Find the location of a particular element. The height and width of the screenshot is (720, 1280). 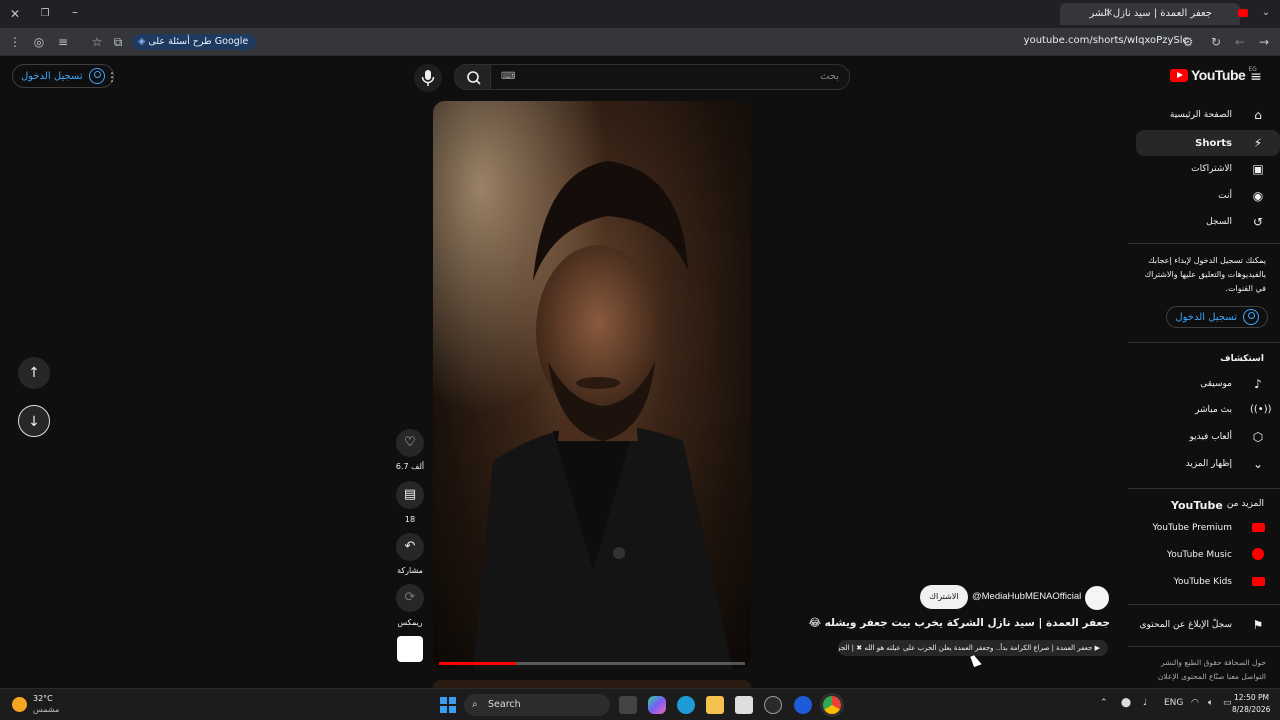

sidebar-item-history: السجل ↺ is located at coordinates (1208, 222).